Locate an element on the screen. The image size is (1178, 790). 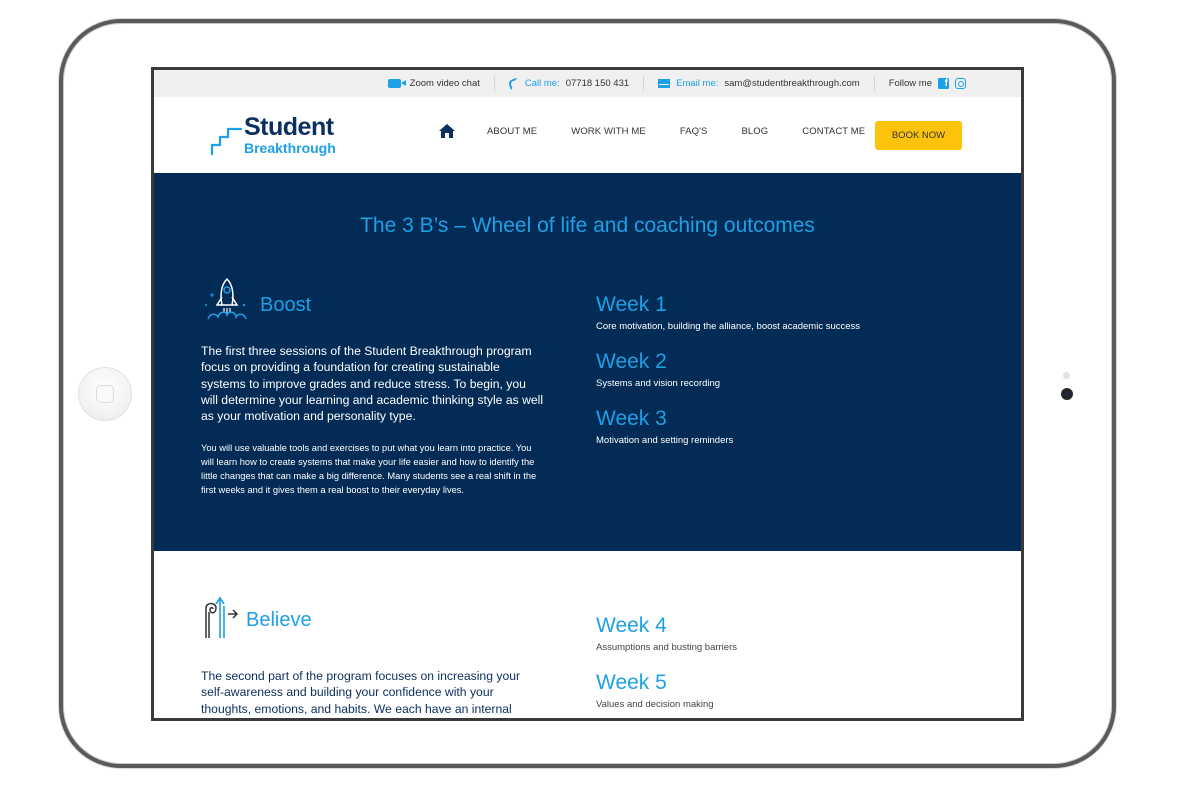
believe-arrows-icon is located at coordinates (222, 617).